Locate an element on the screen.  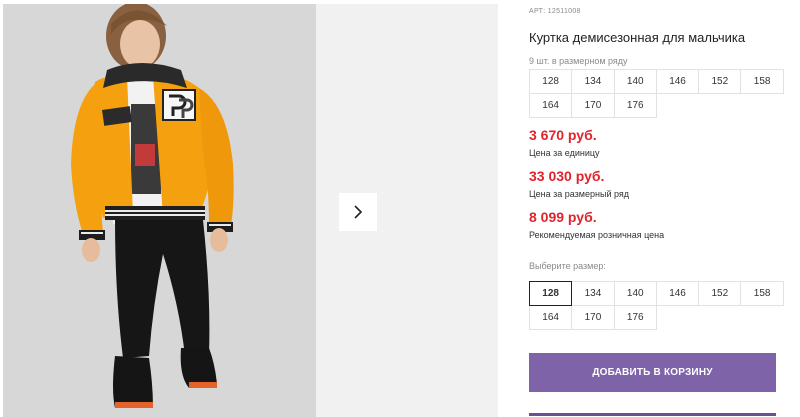
pack-size-cell: 170 is located at coordinates (593, 105).